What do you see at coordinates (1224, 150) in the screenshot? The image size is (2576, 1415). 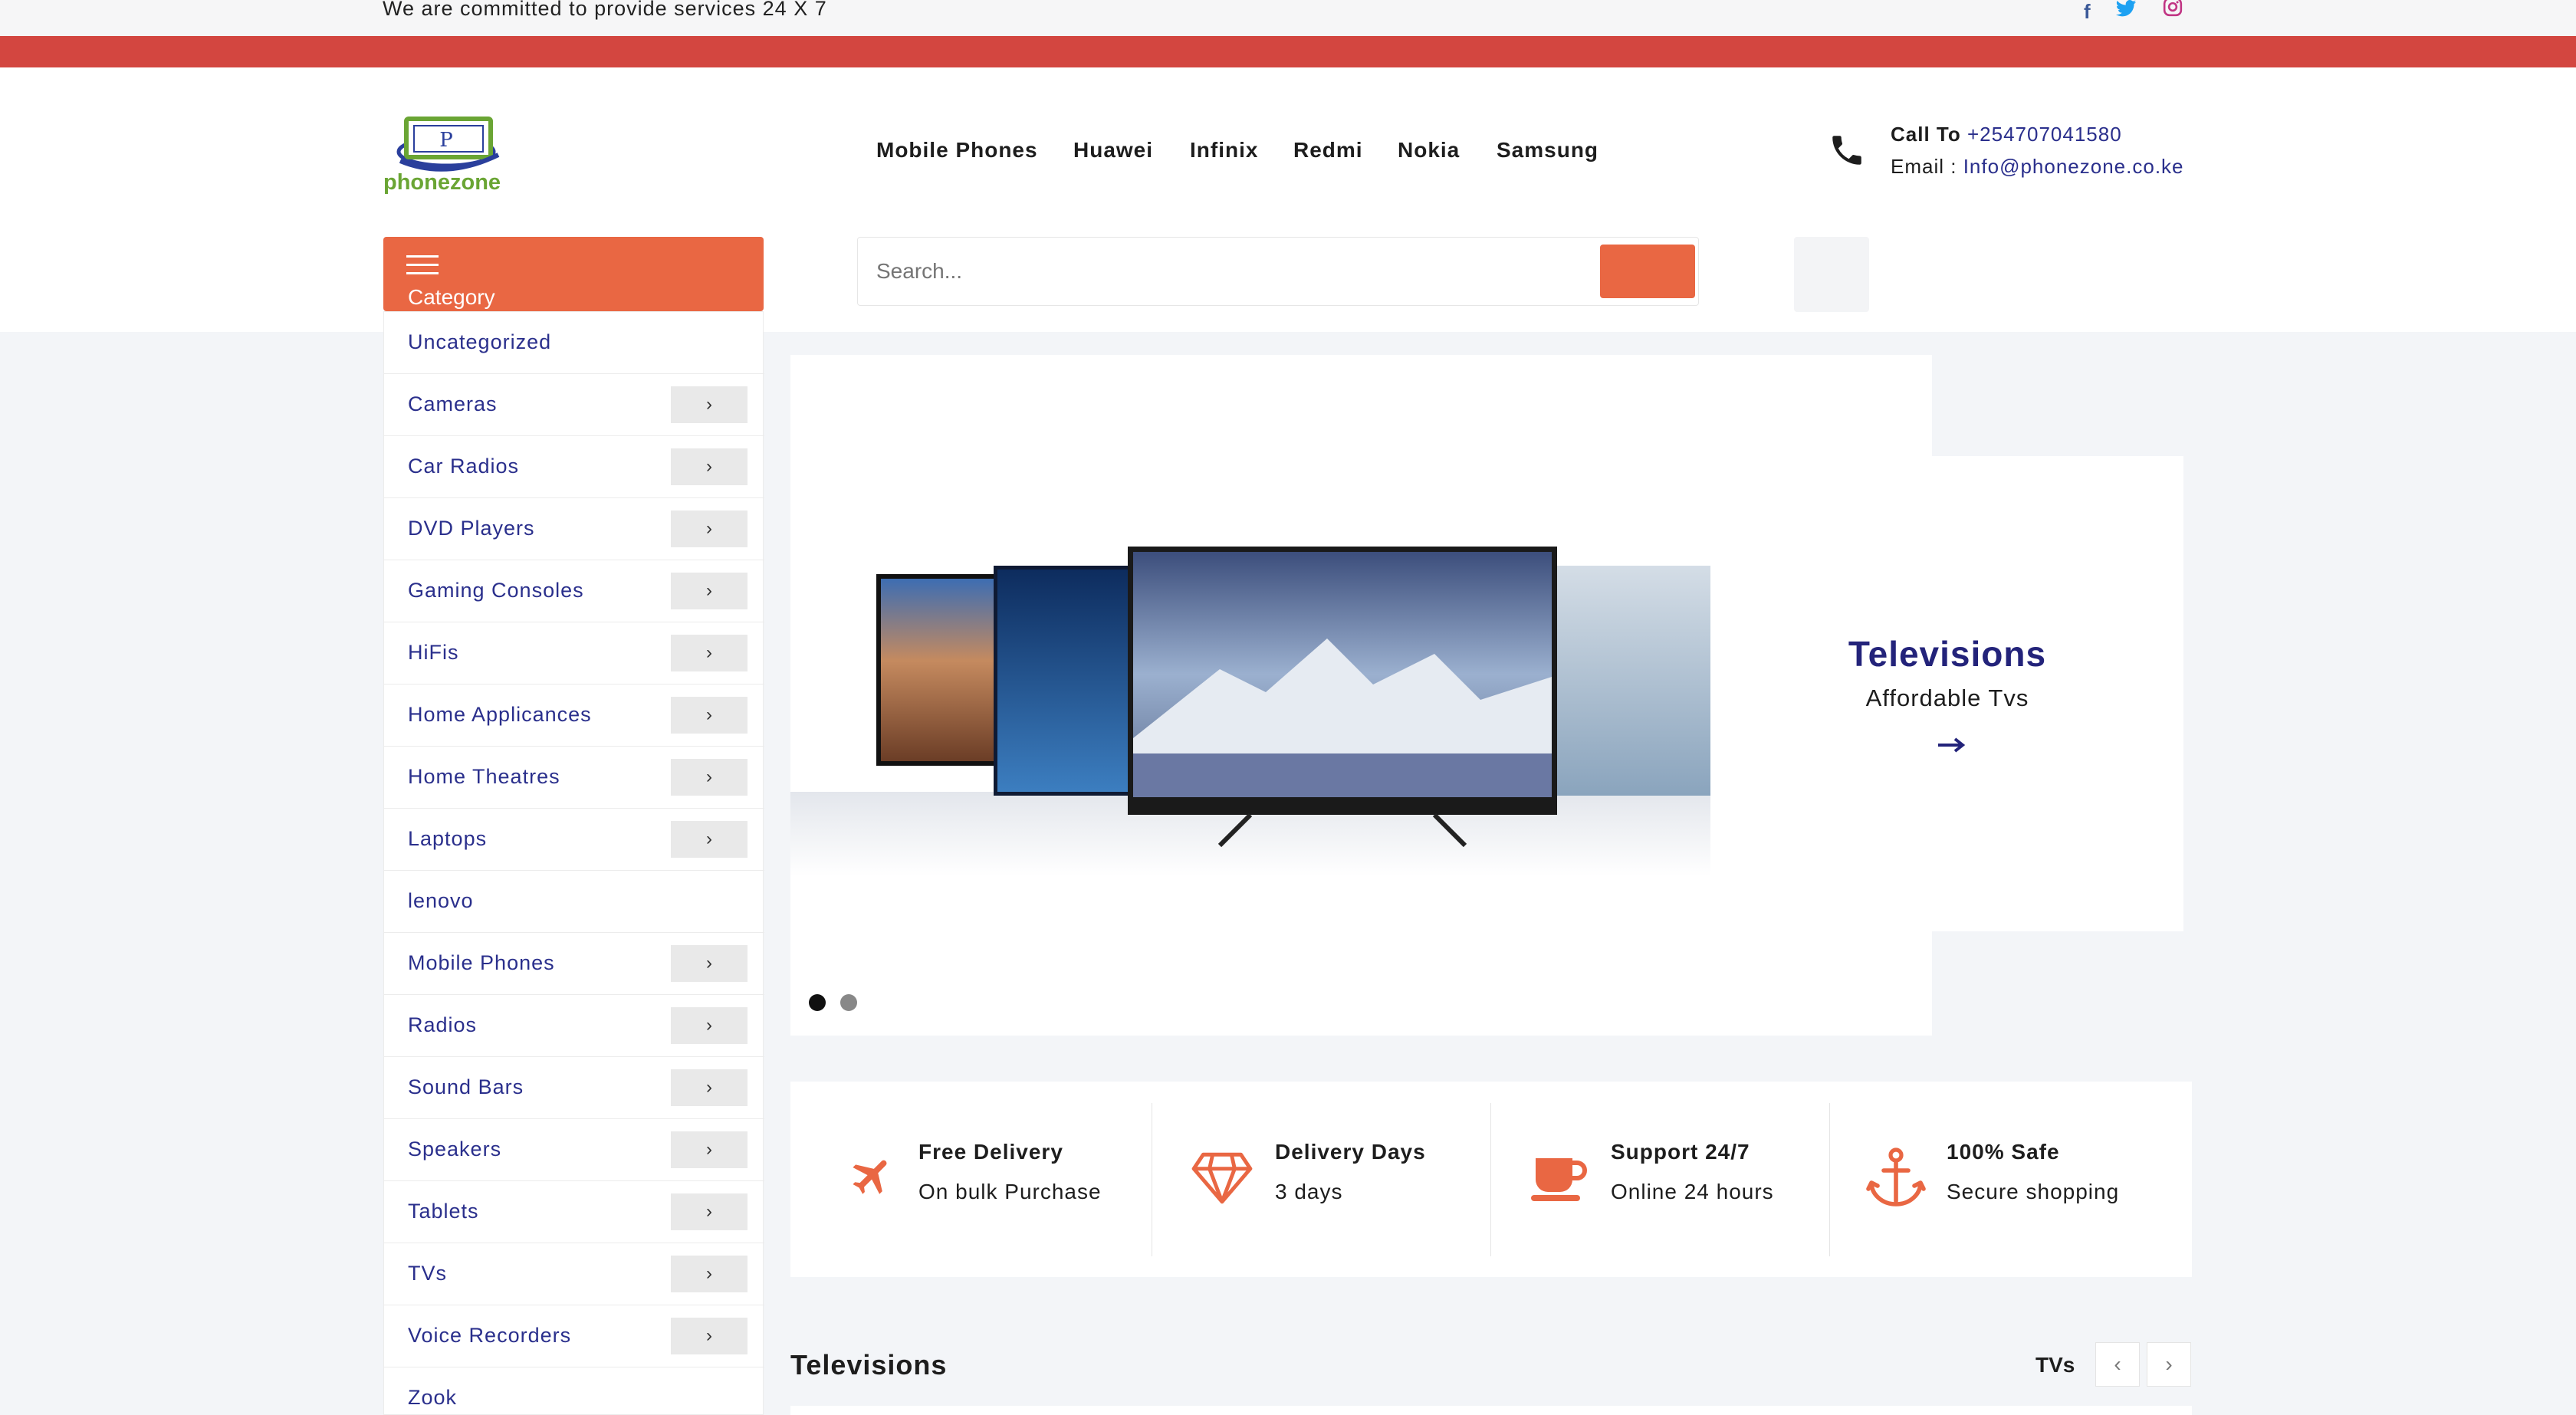 I see `nav-infinix: Infinix` at bounding box center [1224, 150].